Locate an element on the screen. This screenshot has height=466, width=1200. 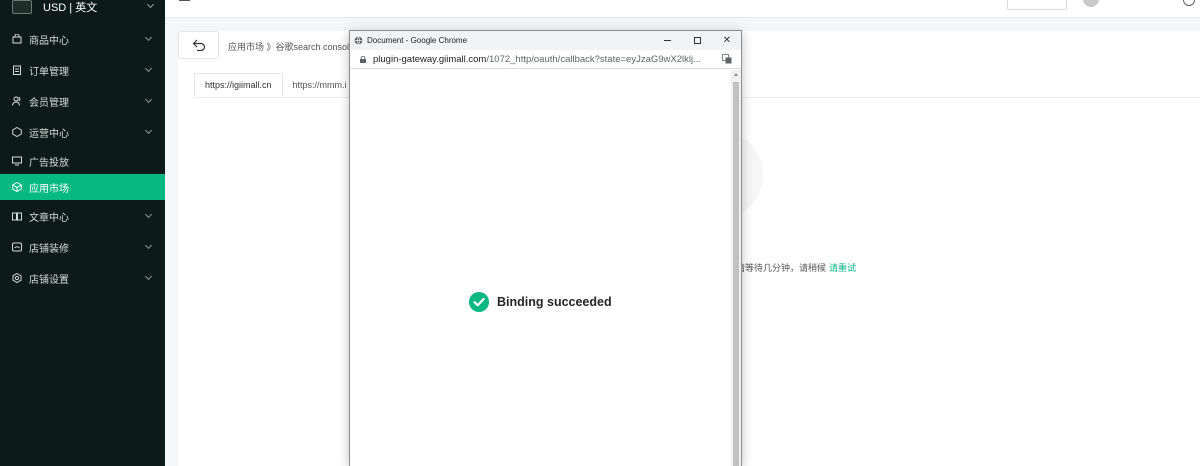
sidebar-item-orders: 订单管理 is located at coordinates (82, 70).